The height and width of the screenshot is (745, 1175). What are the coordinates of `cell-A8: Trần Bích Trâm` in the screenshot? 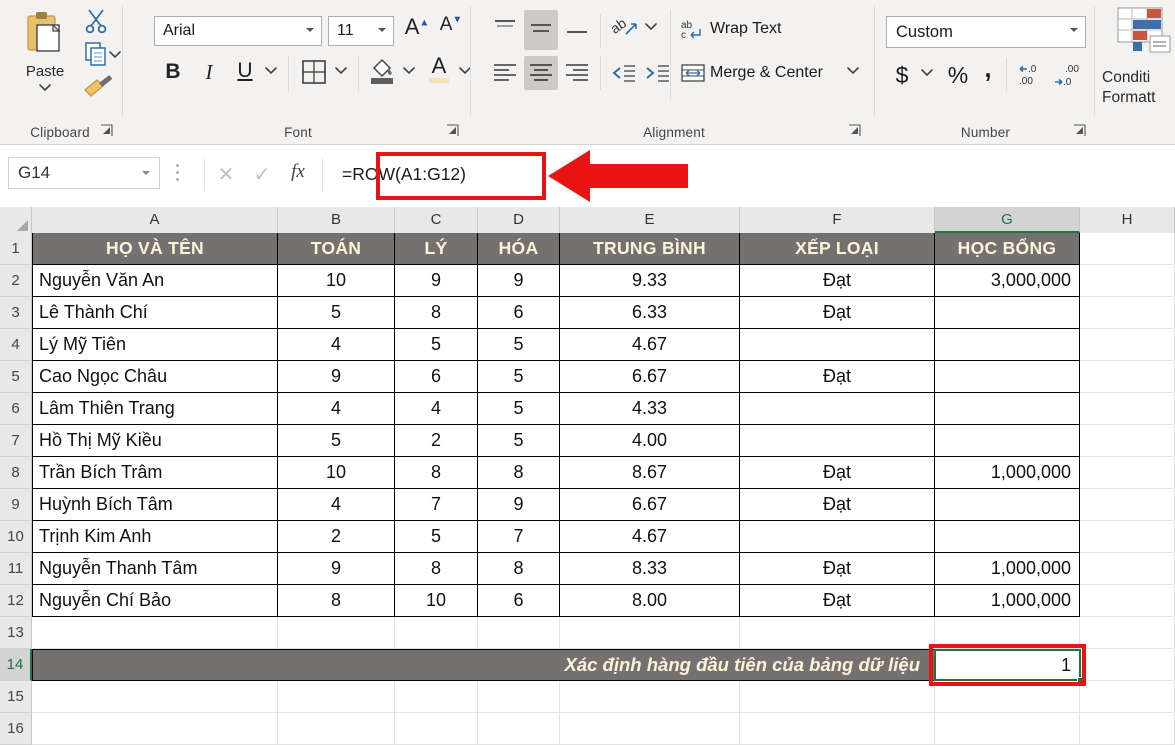 It's located at (155, 473).